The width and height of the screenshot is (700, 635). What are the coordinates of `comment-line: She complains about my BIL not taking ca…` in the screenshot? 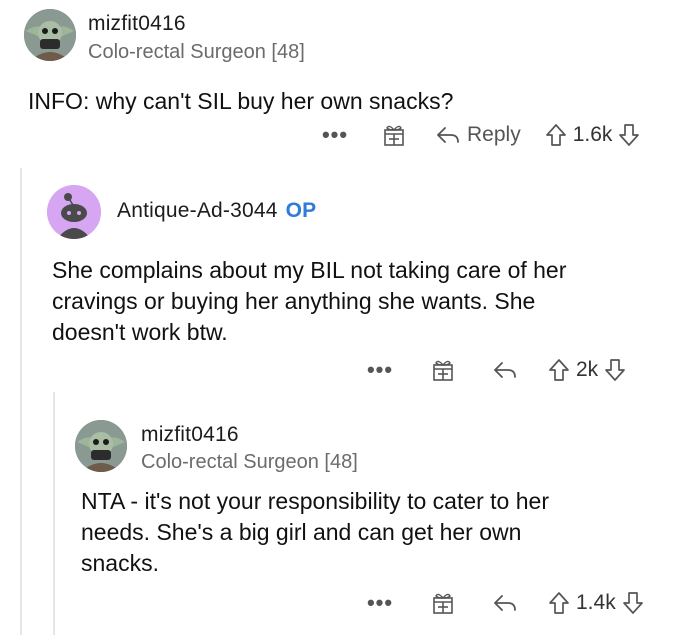 It's located at (309, 270).